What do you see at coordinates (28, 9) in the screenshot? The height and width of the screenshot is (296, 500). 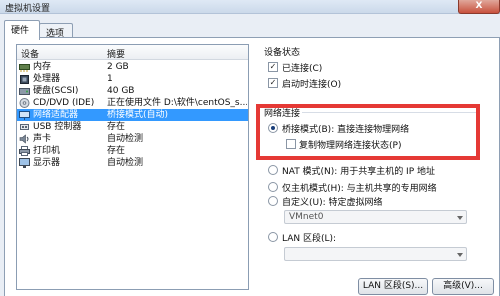 I see `window-title: 虚拟机设置` at bounding box center [28, 9].